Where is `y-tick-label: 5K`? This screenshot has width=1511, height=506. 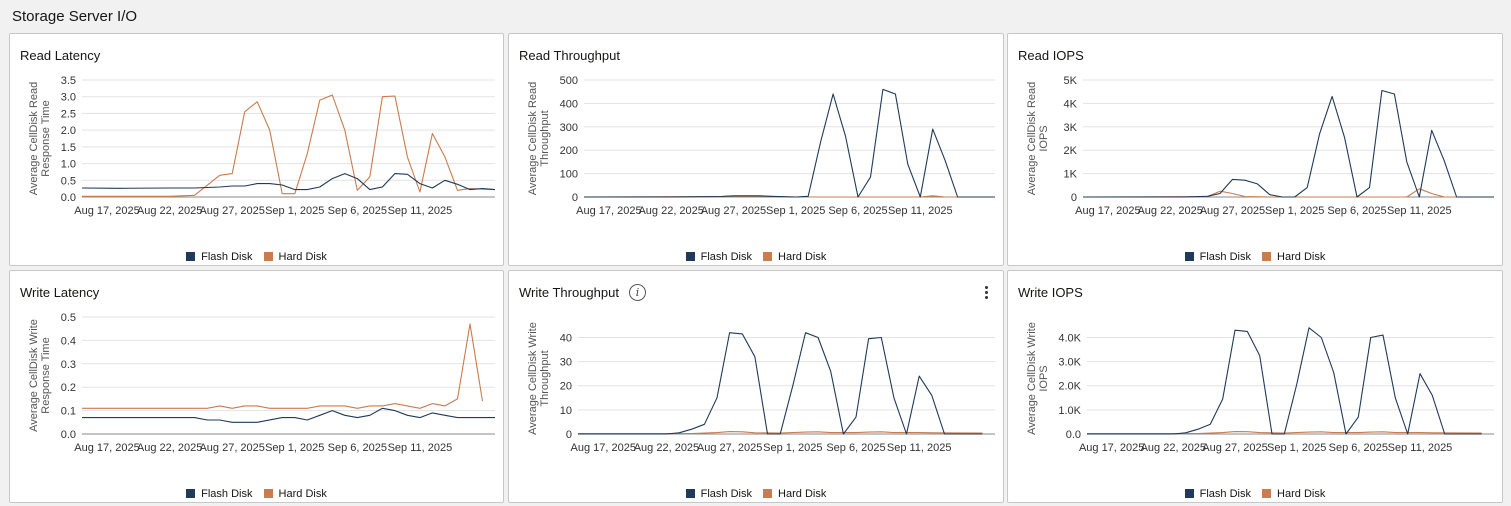
y-tick-label: 5K is located at coordinates (1071, 81).